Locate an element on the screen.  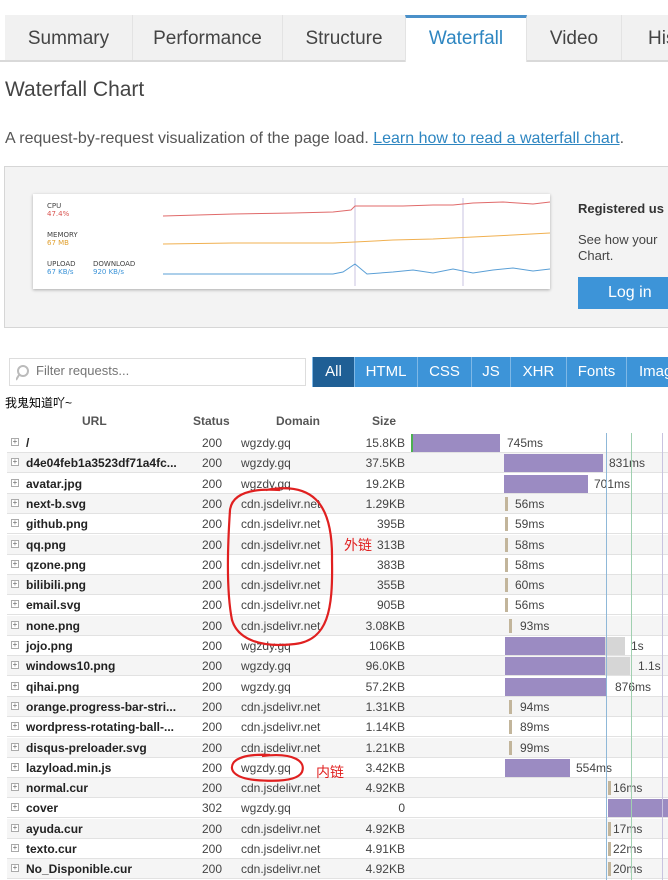
tab-structure: Structure is located at coordinates (344, 37).